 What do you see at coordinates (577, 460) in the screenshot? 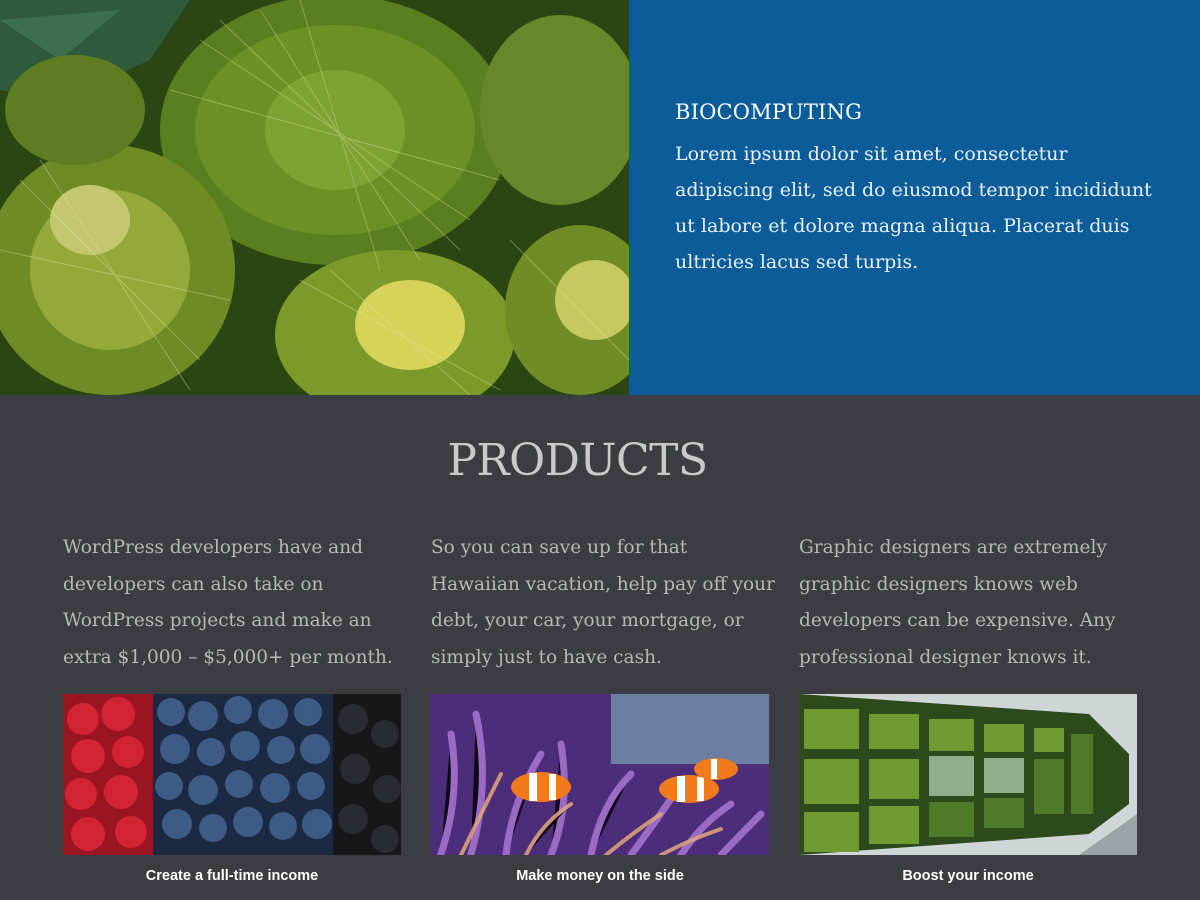
I see `products-title: PRODUCTS` at bounding box center [577, 460].